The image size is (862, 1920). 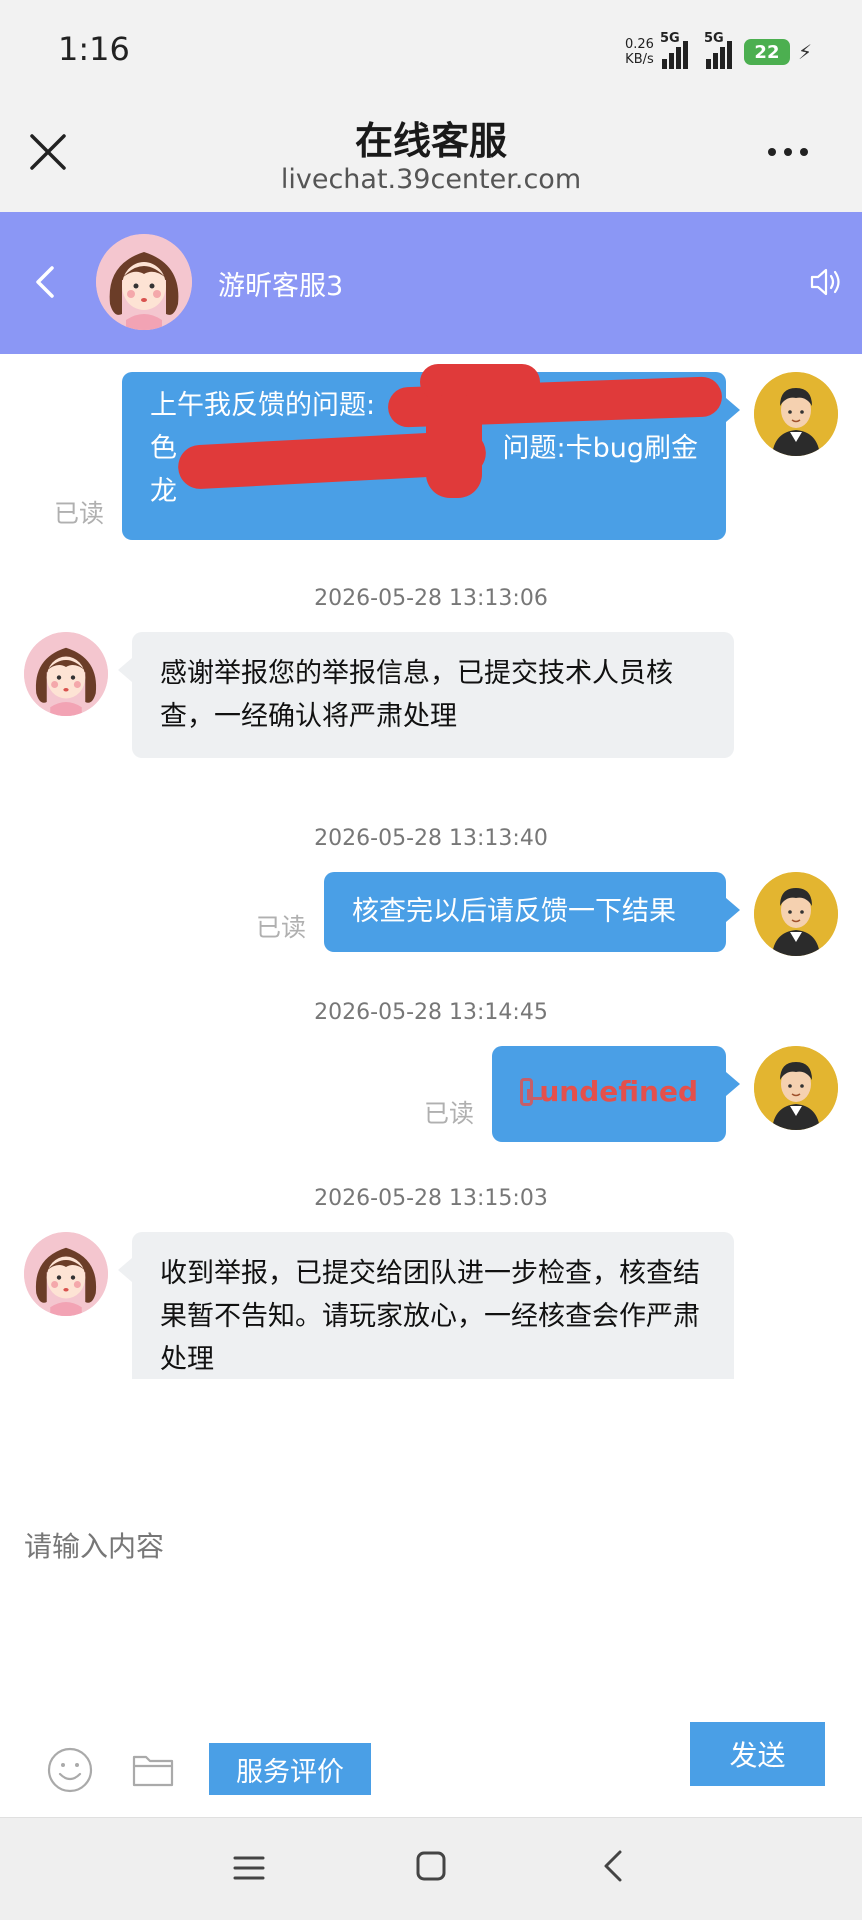 What do you see at coordinates (826, 282) in the screenshot?
I see `speaker-icon` at bounding box center [826, 282].